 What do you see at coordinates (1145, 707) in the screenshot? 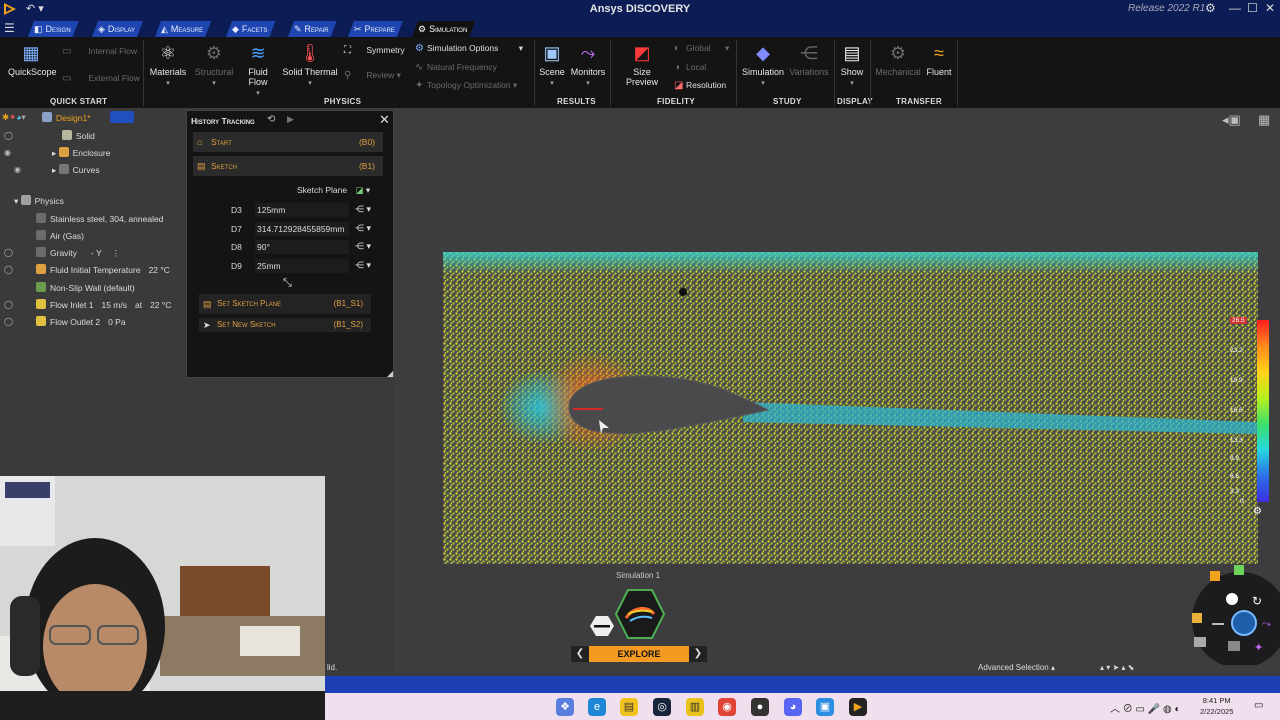
I see `system-tray-icons: ︿ ⊘ ▭ 🎤 ◍ ◐` at bounding box center [1145, 707].